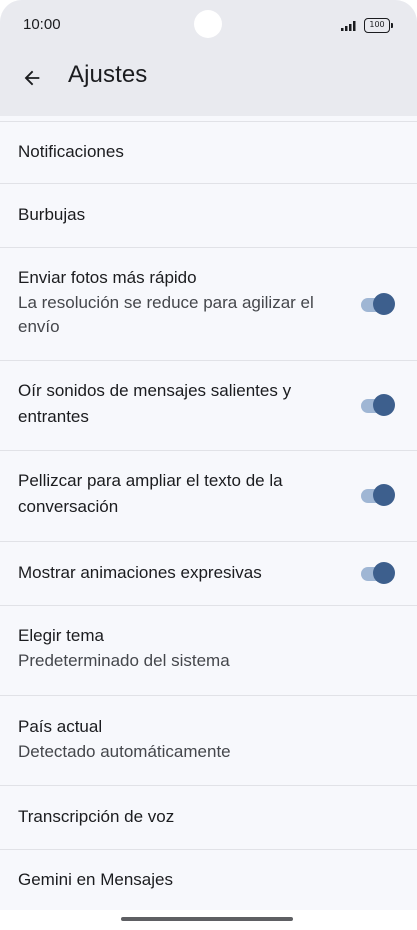 Image resolution: width=417 pixels, height=930 pixels. I want to click on signal-icon, so click(348, 26).